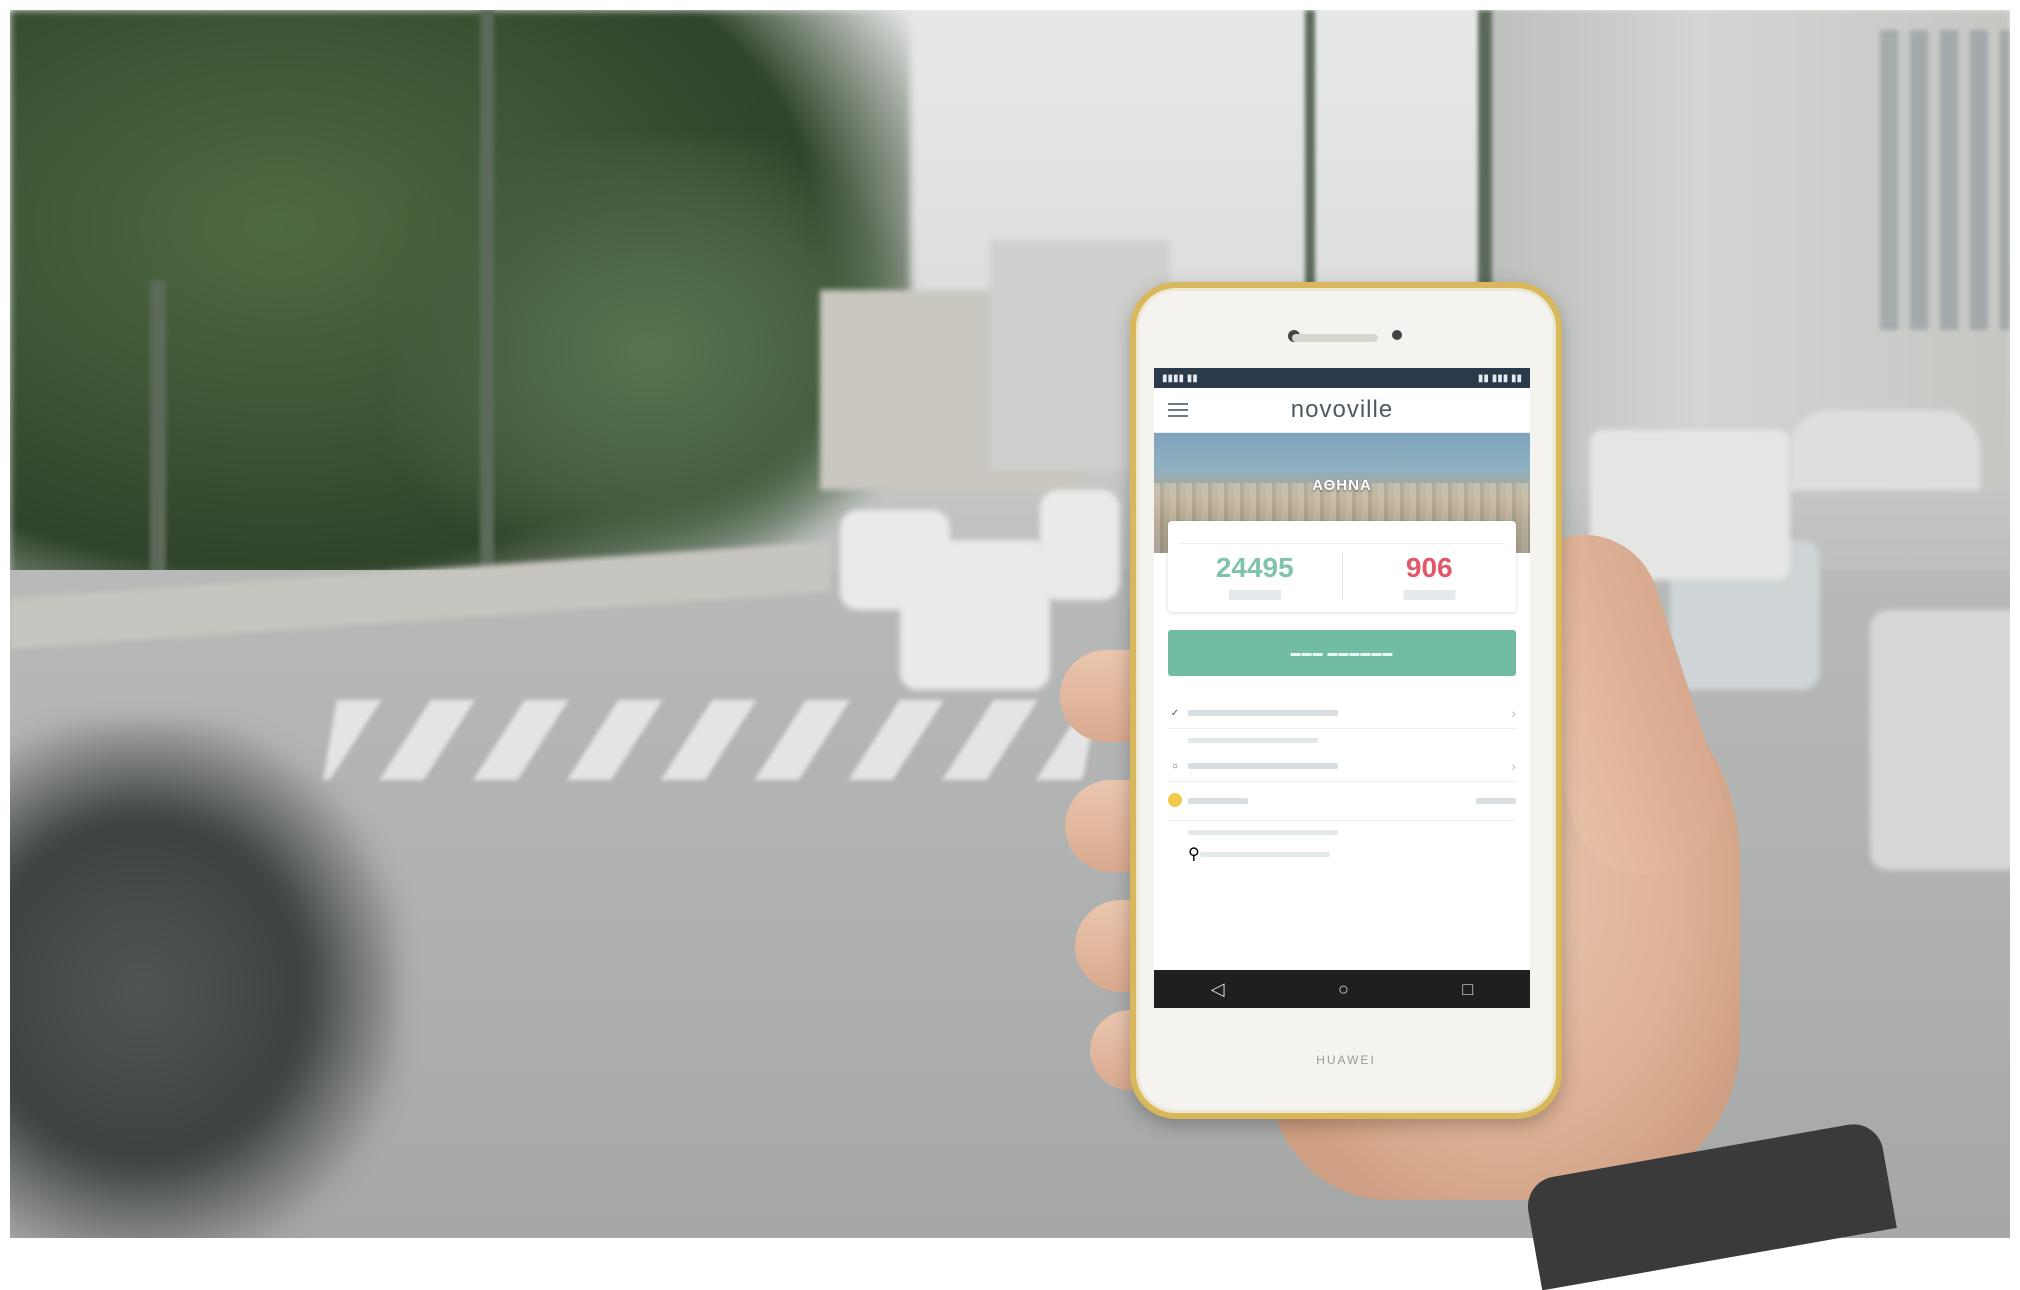  What do you see at coordinates (1254, 567) in the screenshot?
I see `stat-value: 24495` at bounding box center [1254, 567].